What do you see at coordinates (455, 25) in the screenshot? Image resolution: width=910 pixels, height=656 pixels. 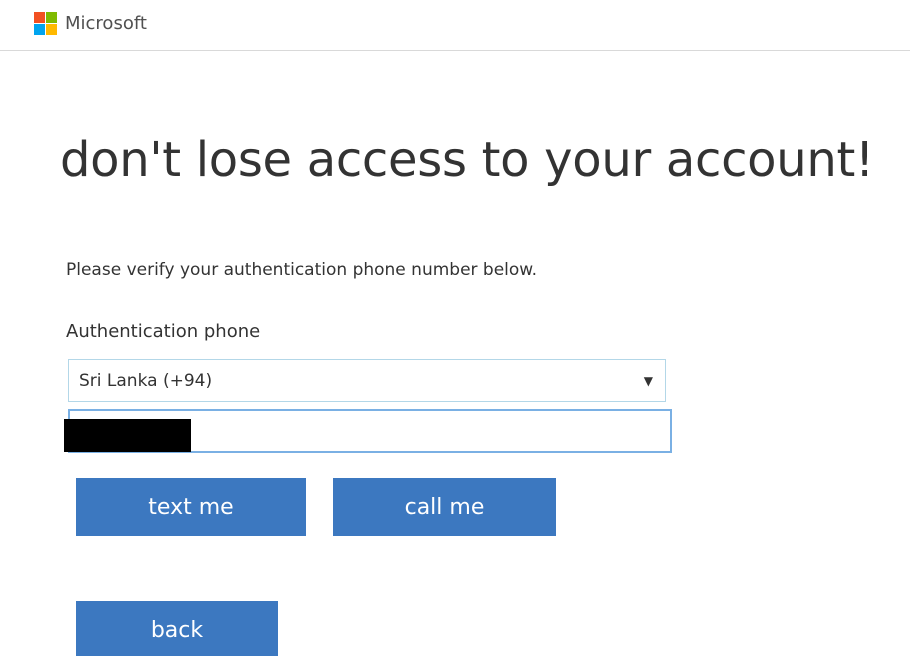 I see `header: Microsoft` at bounding box center [455, 25].